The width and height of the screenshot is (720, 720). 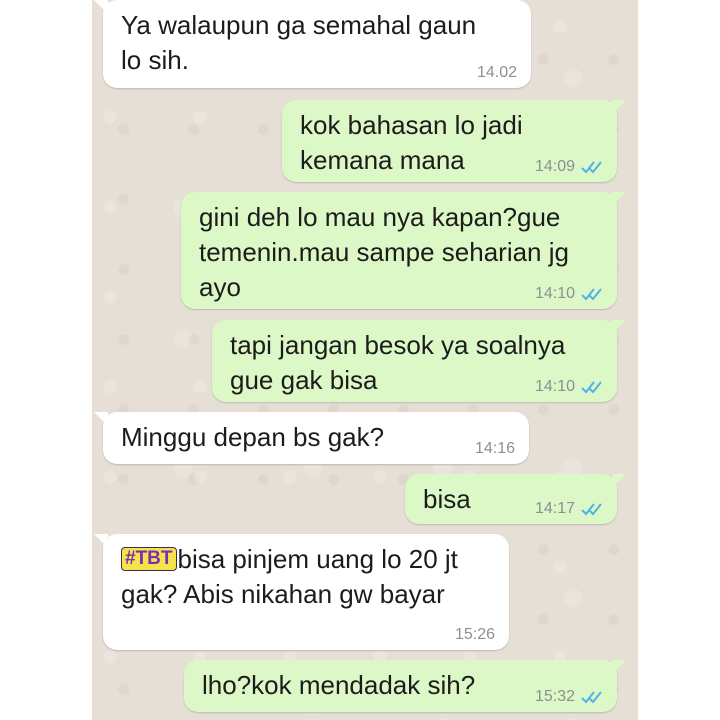 I want to click on message-bubble-outgoing: lho?kok mendadak sih? 15:32, so click(x=405, y=686).